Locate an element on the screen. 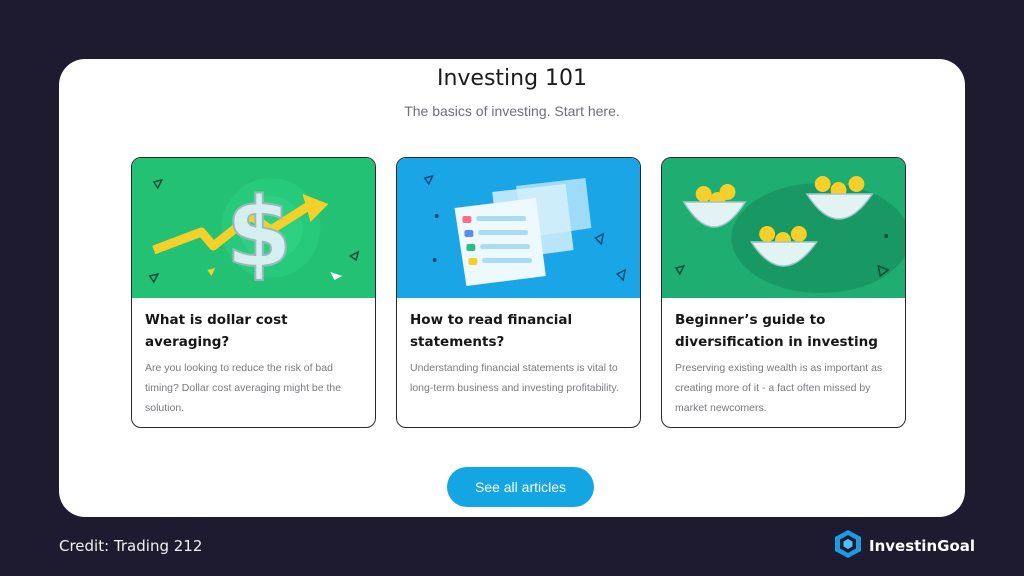 This screenshot has width=1024, height=576. brand-name: InvestinGoal is located at coordinates (922, 546).